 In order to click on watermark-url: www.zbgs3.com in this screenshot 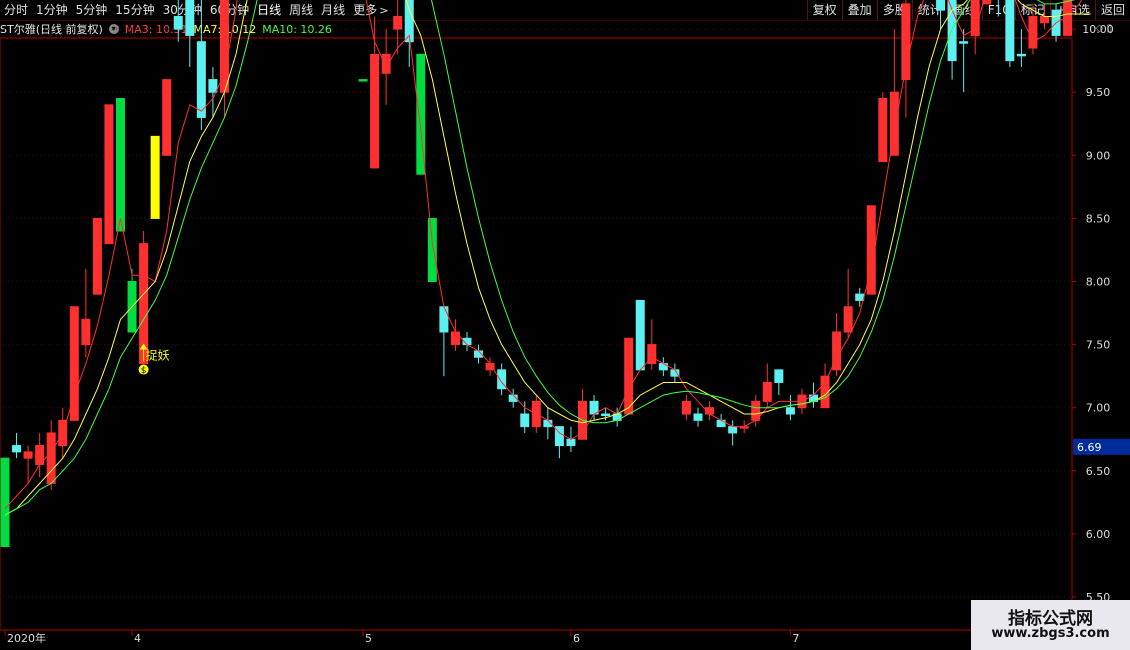, I will do `click(1050, 633)`.